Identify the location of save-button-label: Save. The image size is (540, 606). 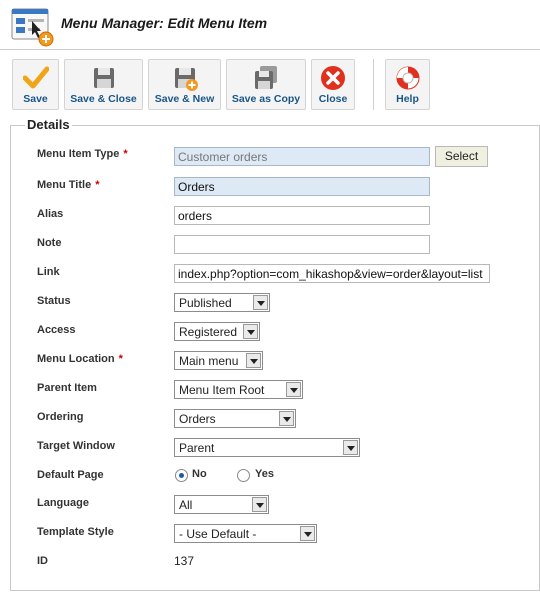
(35, 99).